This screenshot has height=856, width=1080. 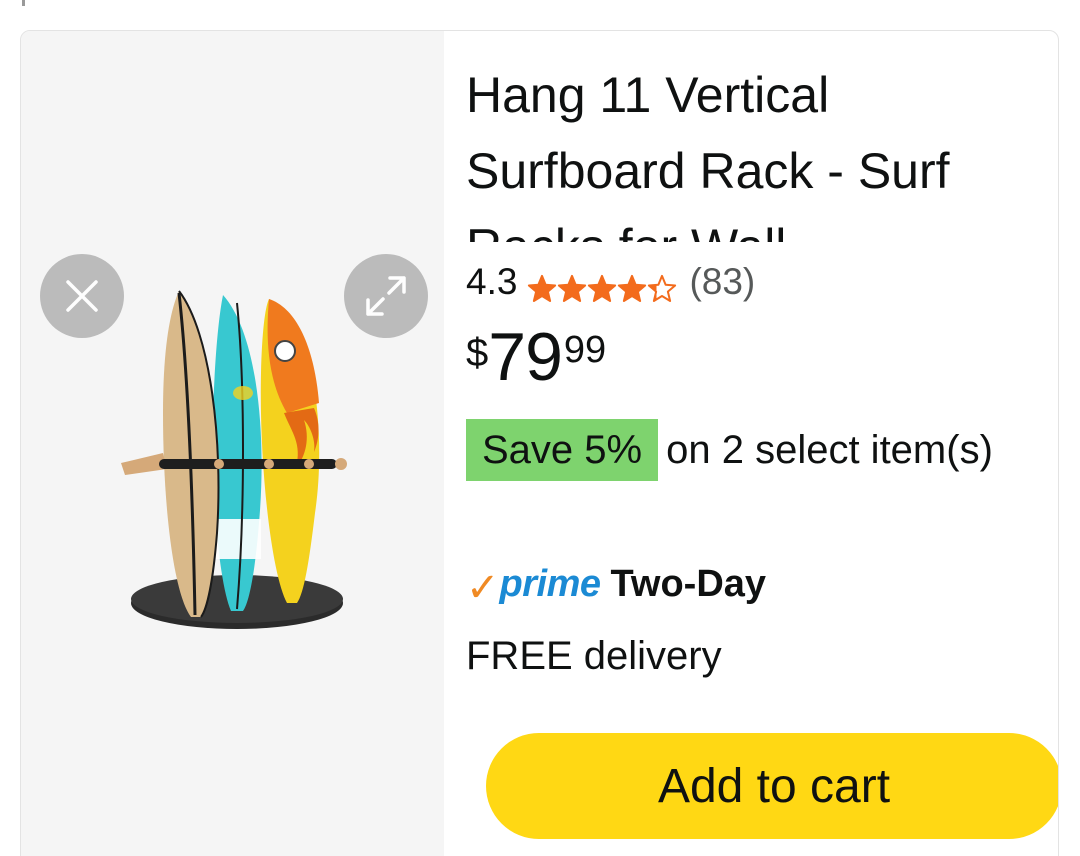 I want to click on promo-line: Save 5% on 2 select item(s), so click(x=746, y=450).